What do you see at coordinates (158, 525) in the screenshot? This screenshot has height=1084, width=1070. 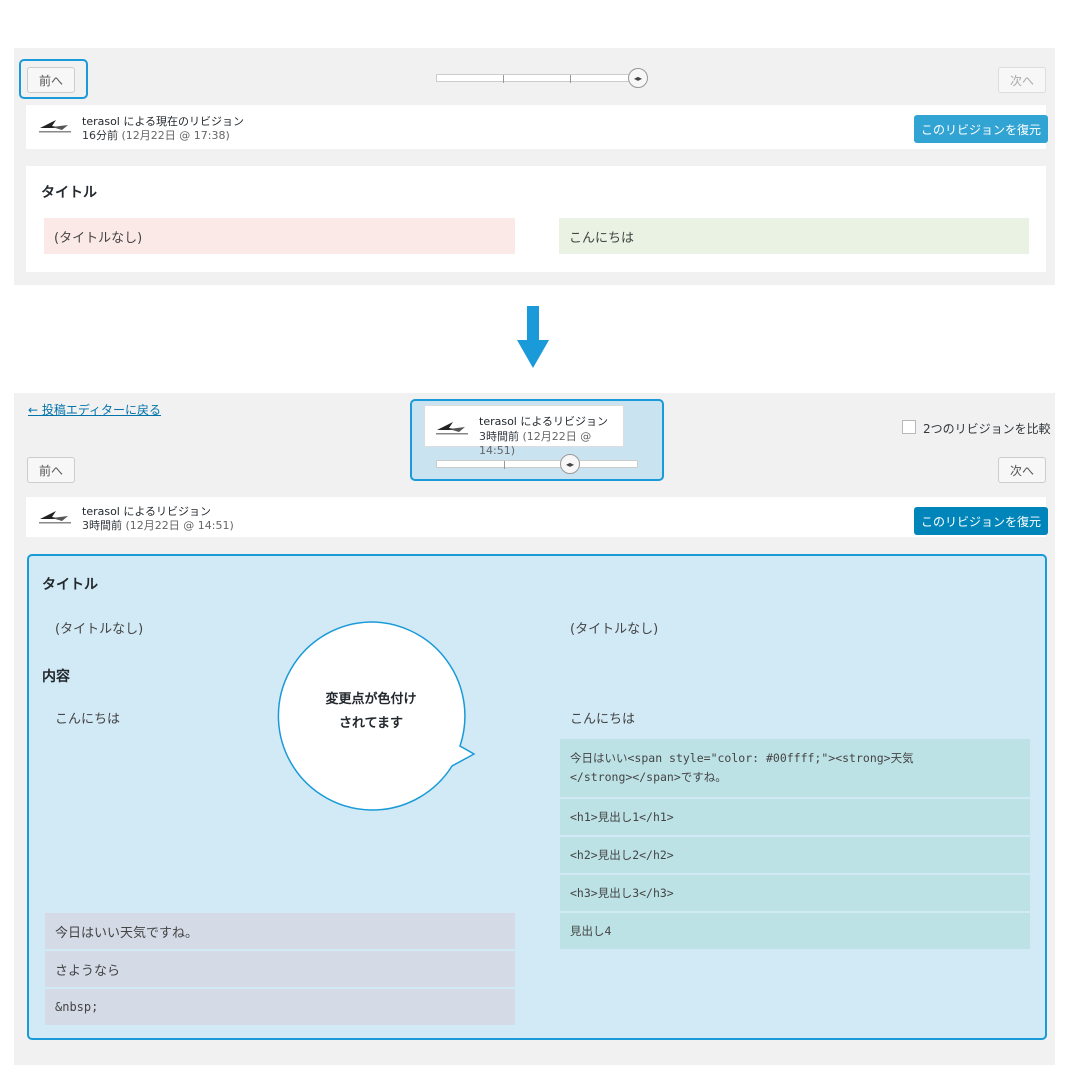 I see `revision-date: 3時間前 (12月22日 @ 14:51)` at bounding box center [158, 525].